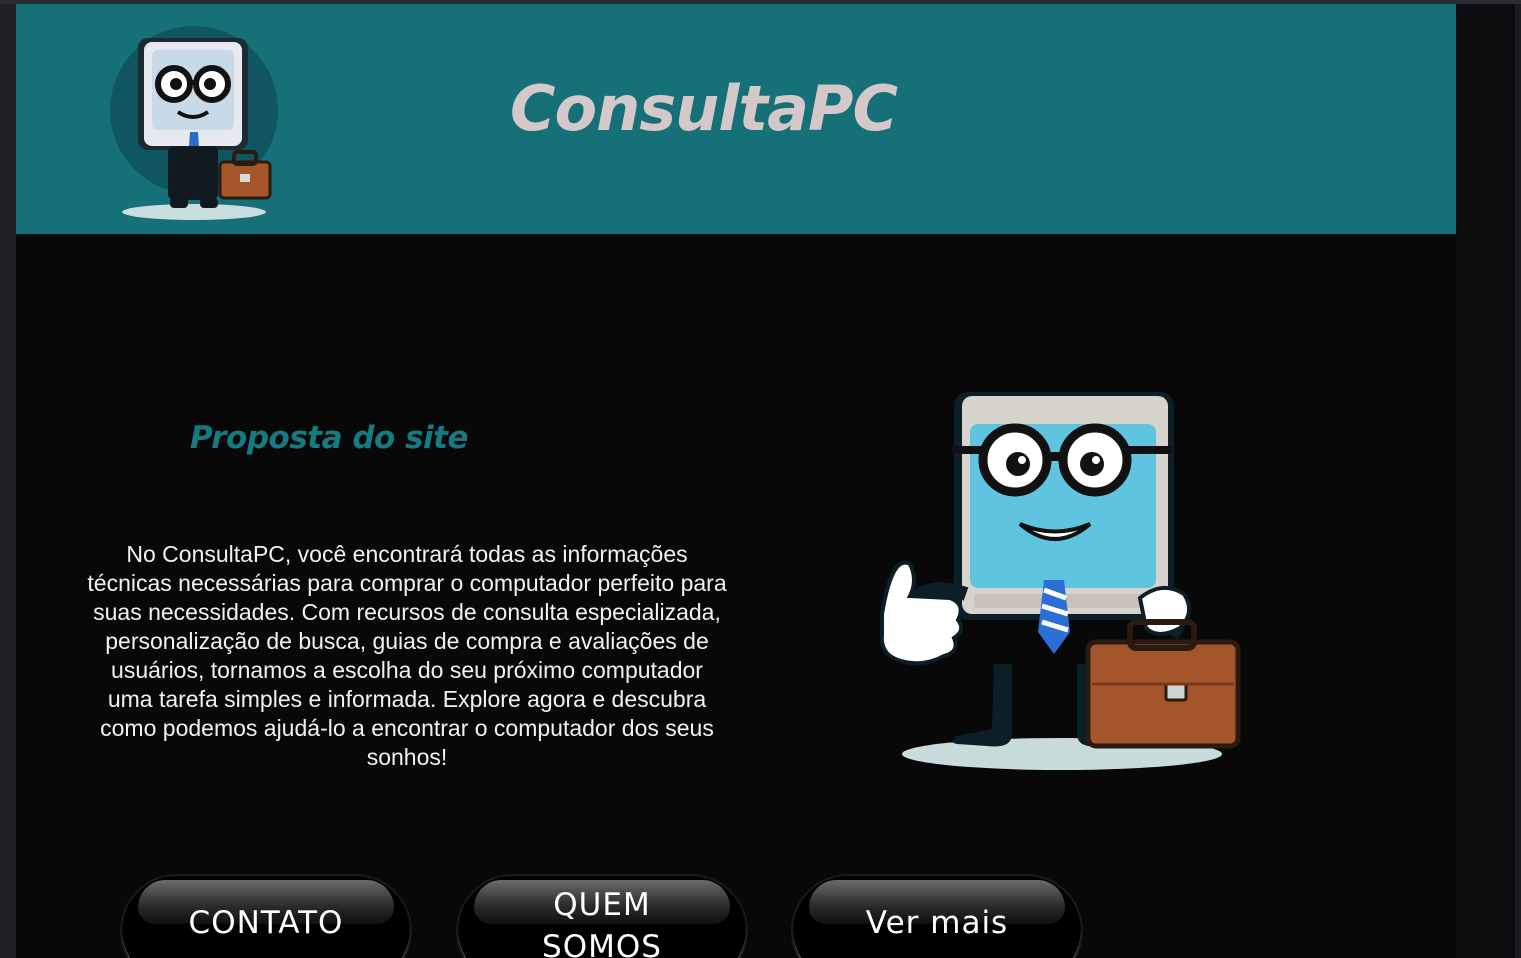 Image resolution: width=1521 pixels, height=958 pixels. I want to click on scrollbar, so click(1518, 481).